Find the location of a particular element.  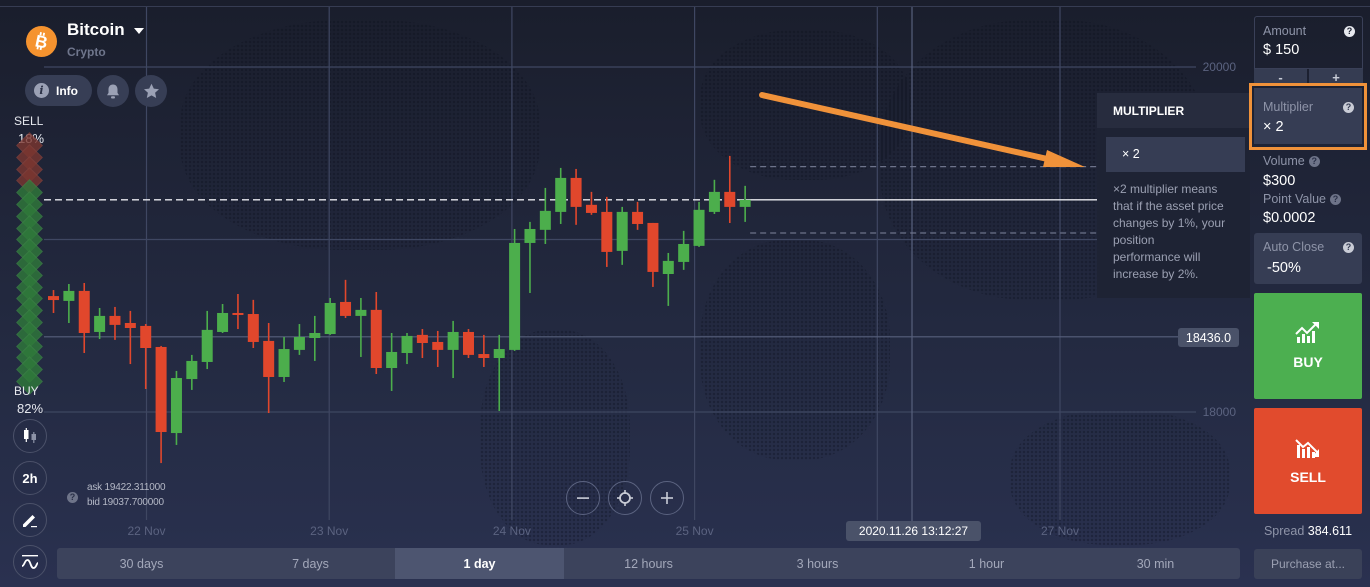

multiplier-highlight-box is located at coordinates (1308, 116).